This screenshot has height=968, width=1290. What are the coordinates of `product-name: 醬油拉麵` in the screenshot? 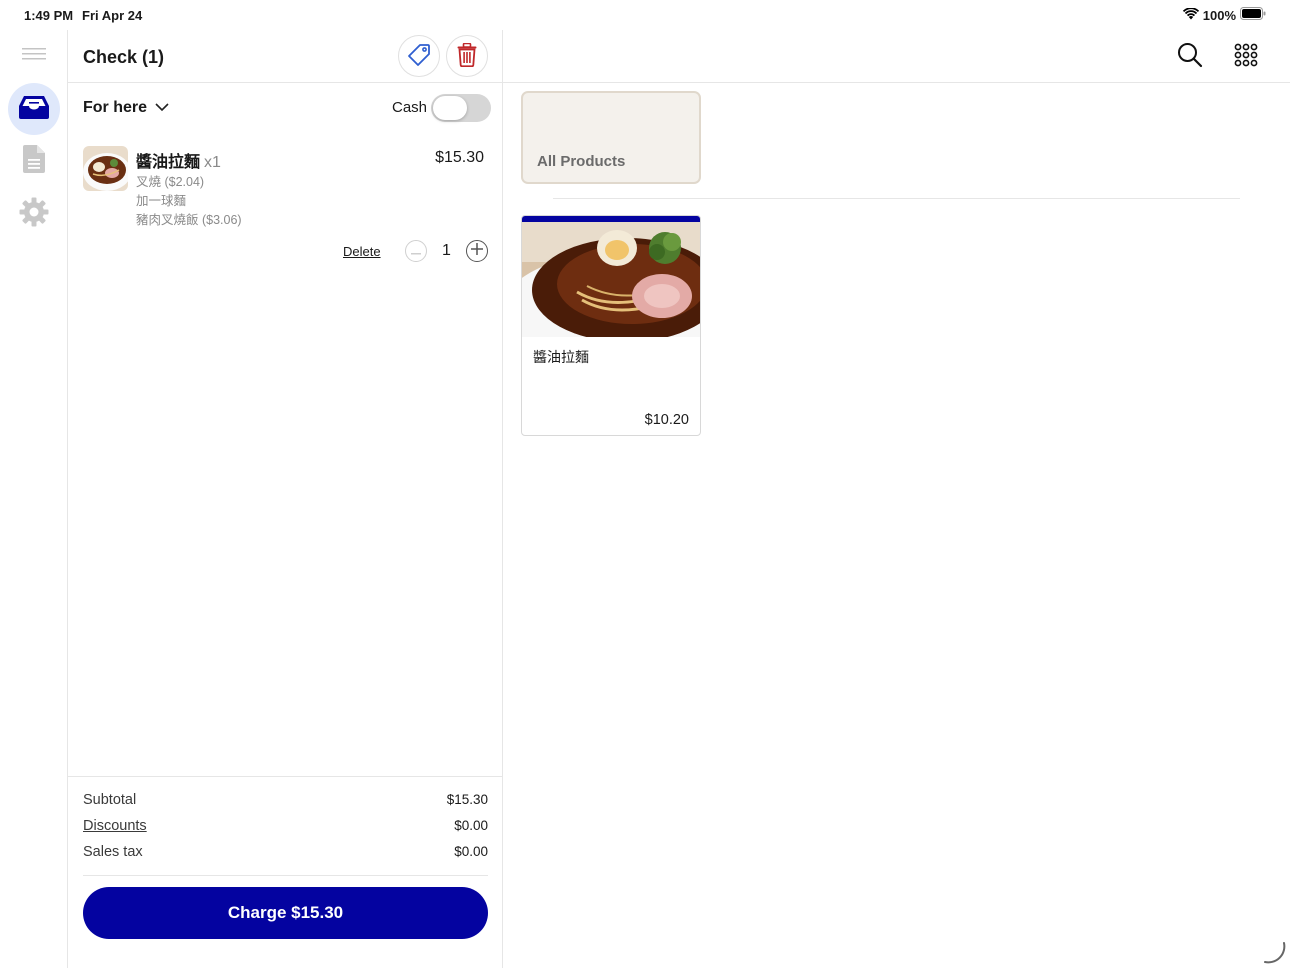 It's located at (561, 357).